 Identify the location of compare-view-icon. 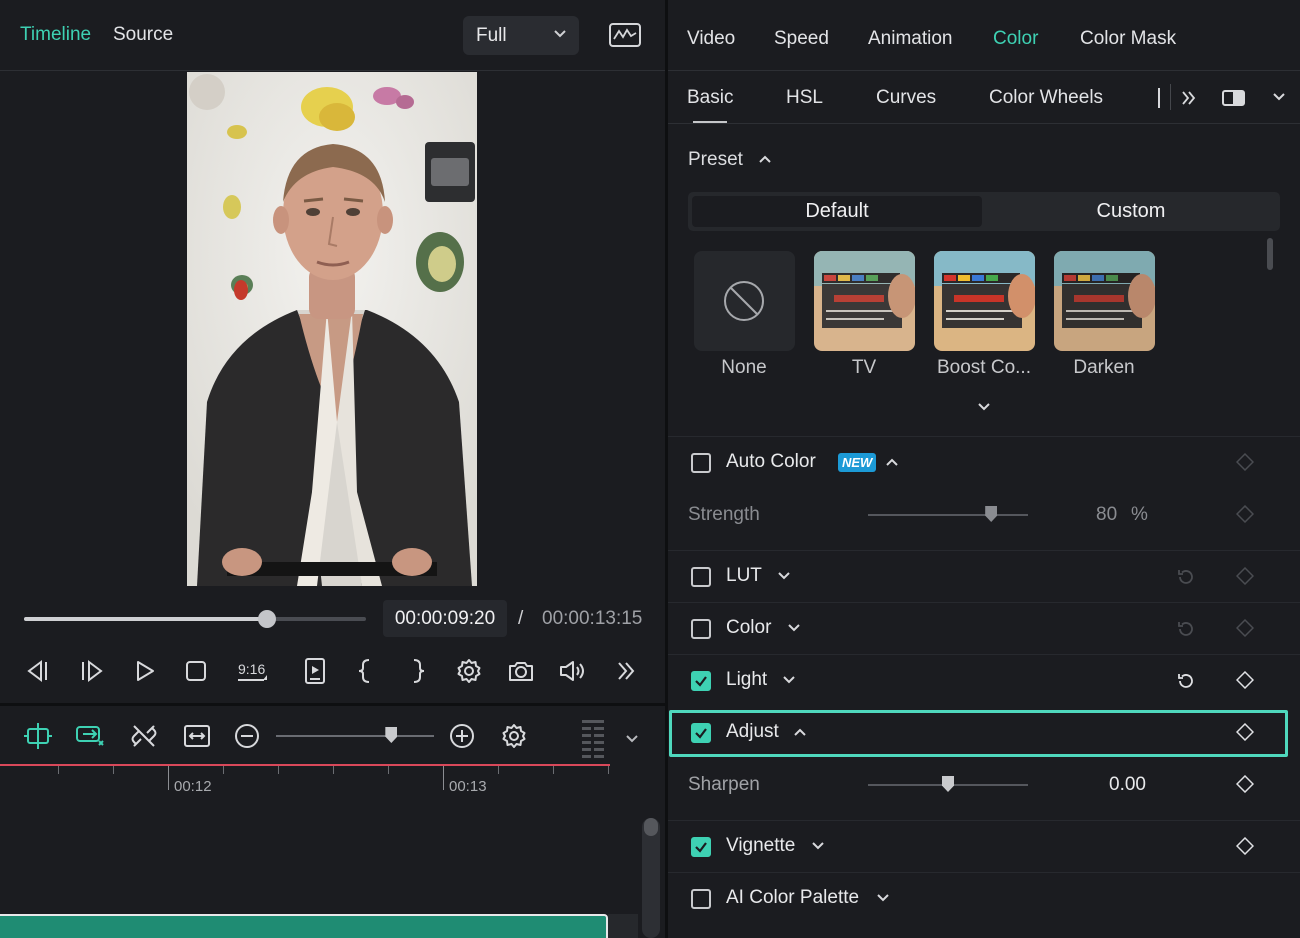
(1234, 98).